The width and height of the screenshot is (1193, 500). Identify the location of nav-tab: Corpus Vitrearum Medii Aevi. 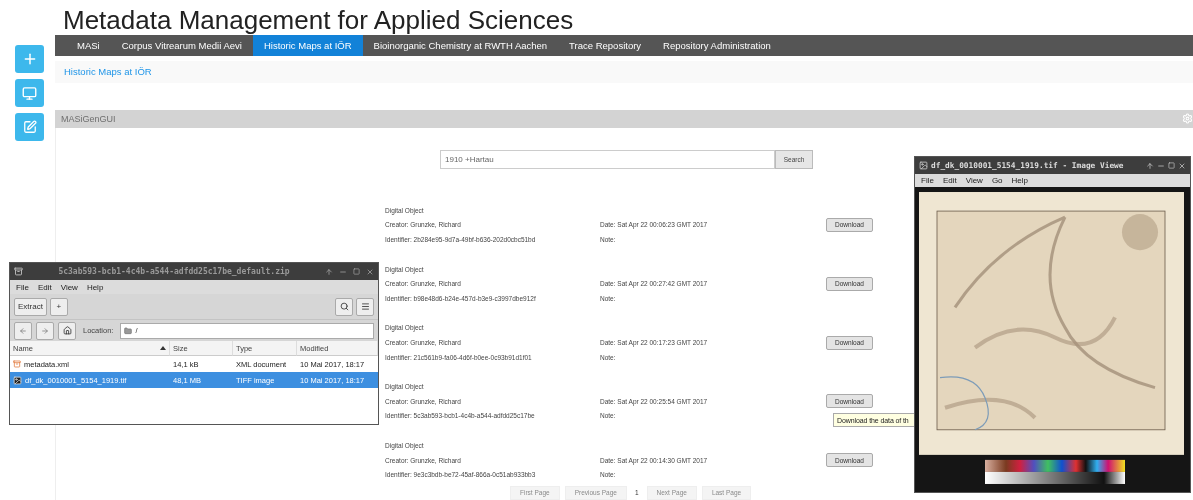
(181, 46).